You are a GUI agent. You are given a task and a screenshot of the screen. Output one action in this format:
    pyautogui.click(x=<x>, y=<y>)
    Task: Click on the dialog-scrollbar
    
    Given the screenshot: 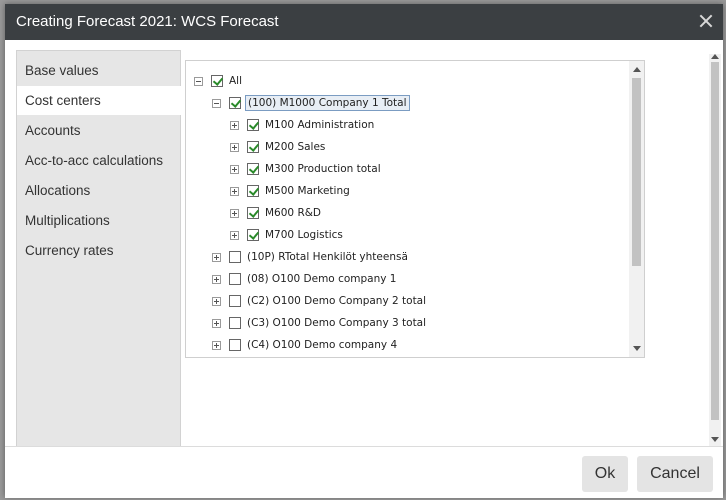 What is the action you would take?
    pyautogui.click(x=715, y=250)
    